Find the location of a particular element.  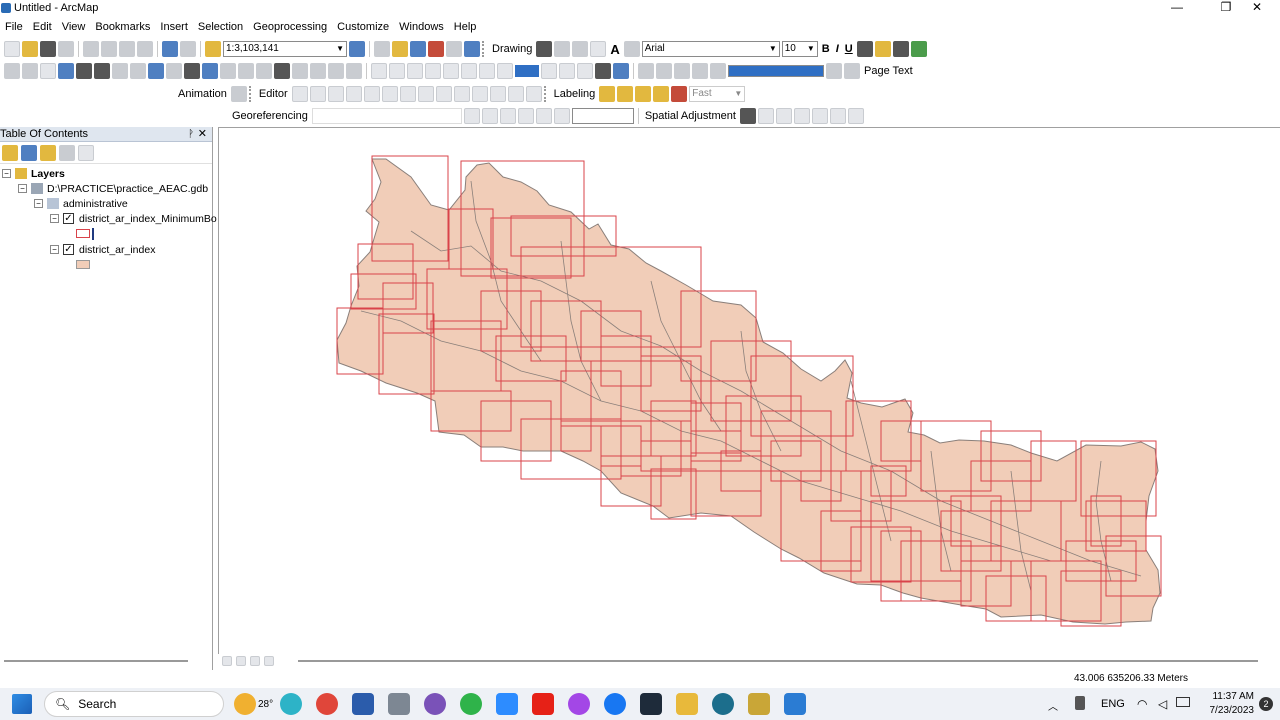

editor-menu: Editor is located at coordinates (273, 94).